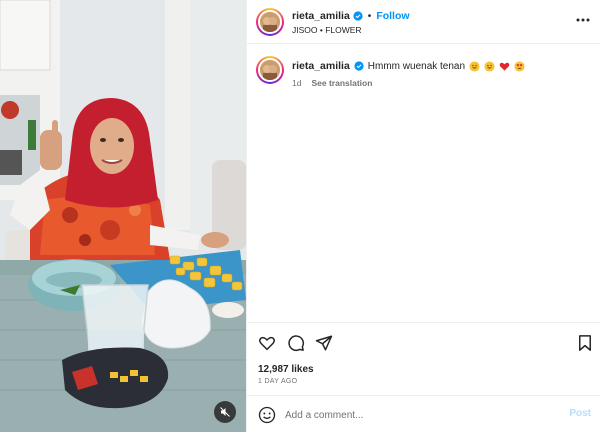 The image size is (600, 432). What do you see at coordinates (341, 83) in the screenshot?
I see `see-translation-link: See translation` at bounding box center [341, 83].